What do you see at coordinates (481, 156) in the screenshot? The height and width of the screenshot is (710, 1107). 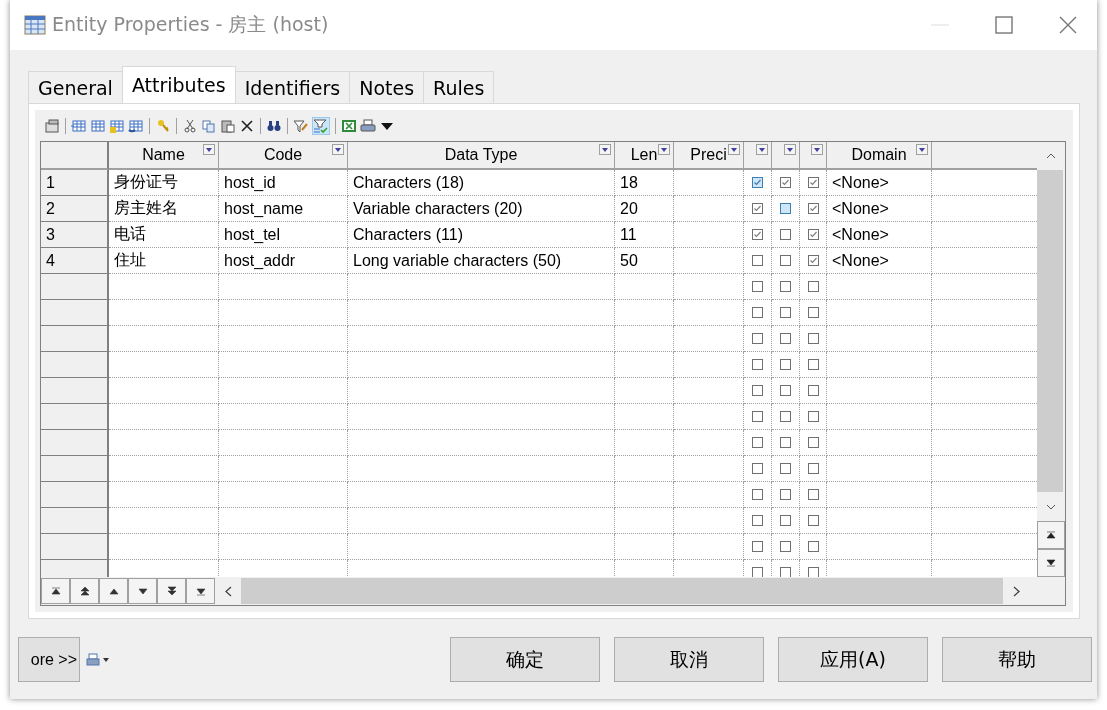 I see `column-header: Data Type` at bounding box center [481, 156].